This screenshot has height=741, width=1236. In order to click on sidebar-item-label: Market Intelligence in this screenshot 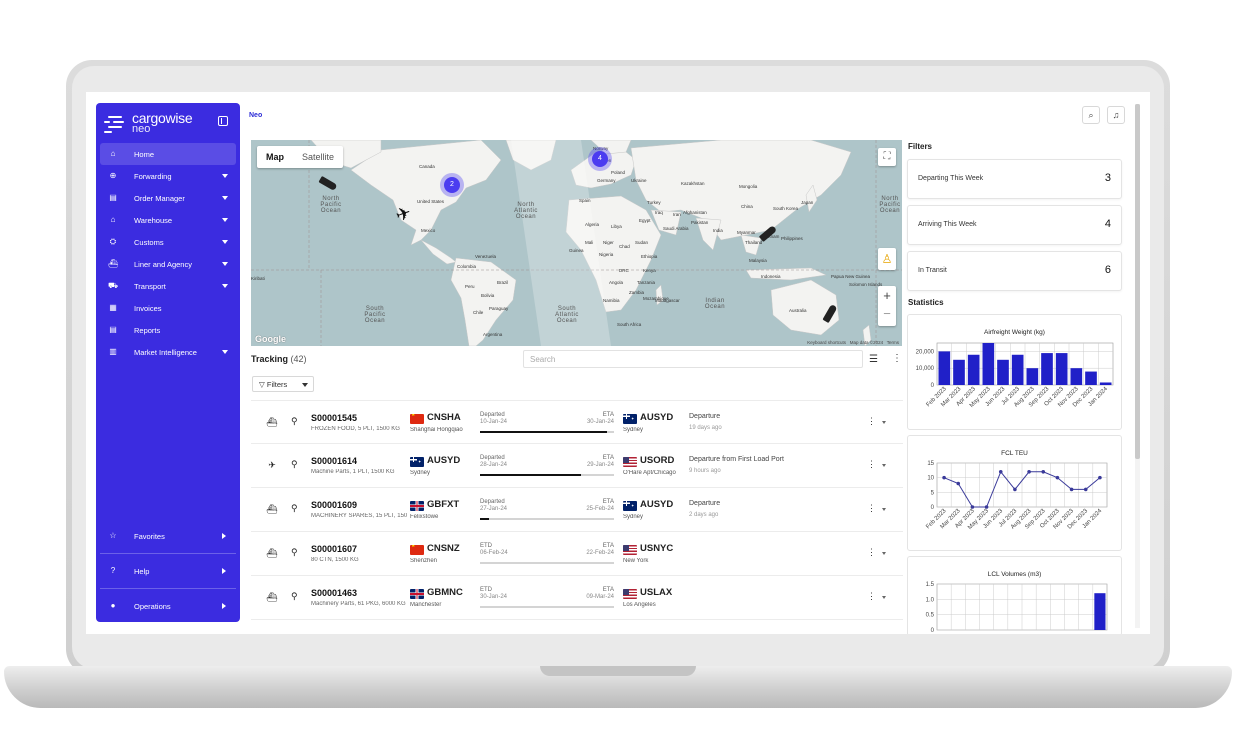, I will do `click(165, 352)`.